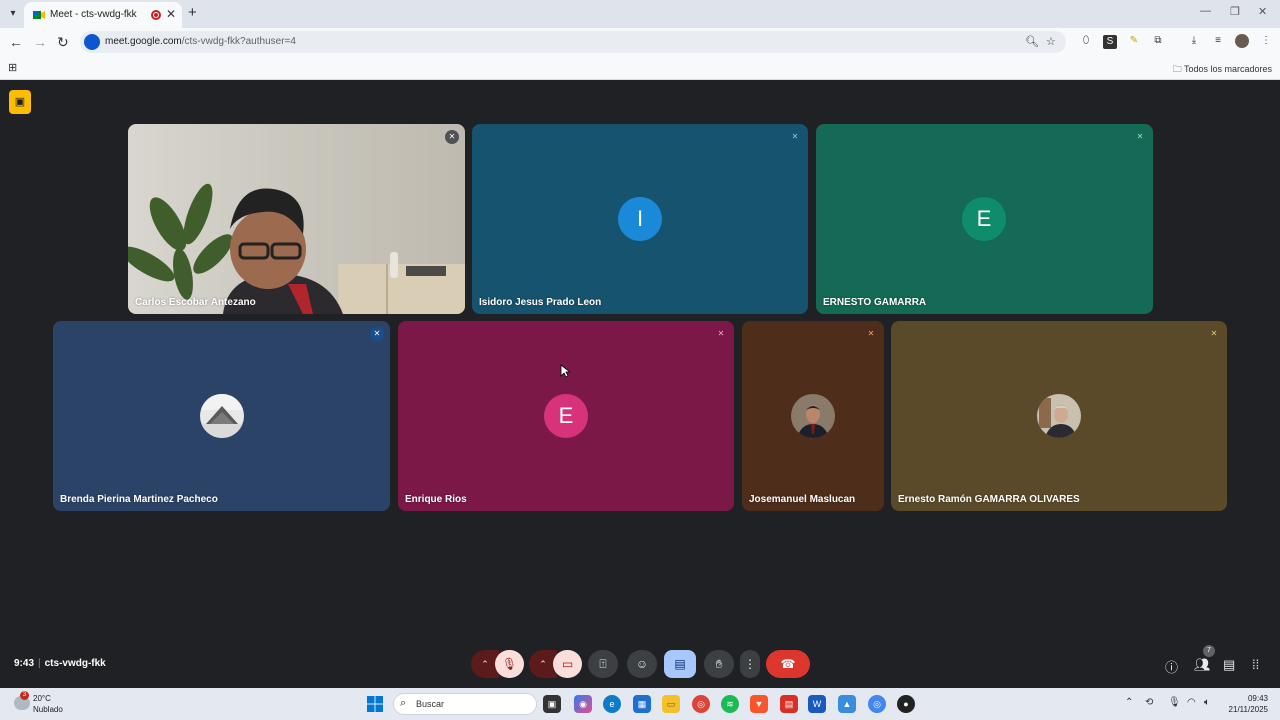 This screenshot has width=1280, height=720. Describe the element at coordinates (1158, 41) in the screenshot. I see `extensions-puzzle-icon: ⧉` at that location.